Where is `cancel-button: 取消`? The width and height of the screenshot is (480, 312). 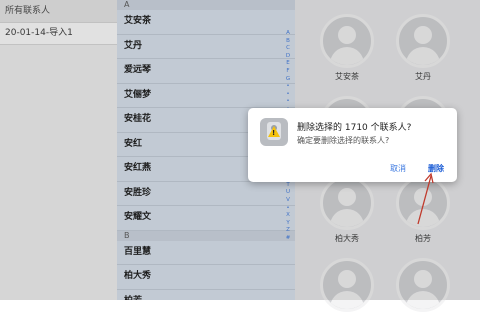 cancel-button: 取消 is located at coordinates (398, 168).